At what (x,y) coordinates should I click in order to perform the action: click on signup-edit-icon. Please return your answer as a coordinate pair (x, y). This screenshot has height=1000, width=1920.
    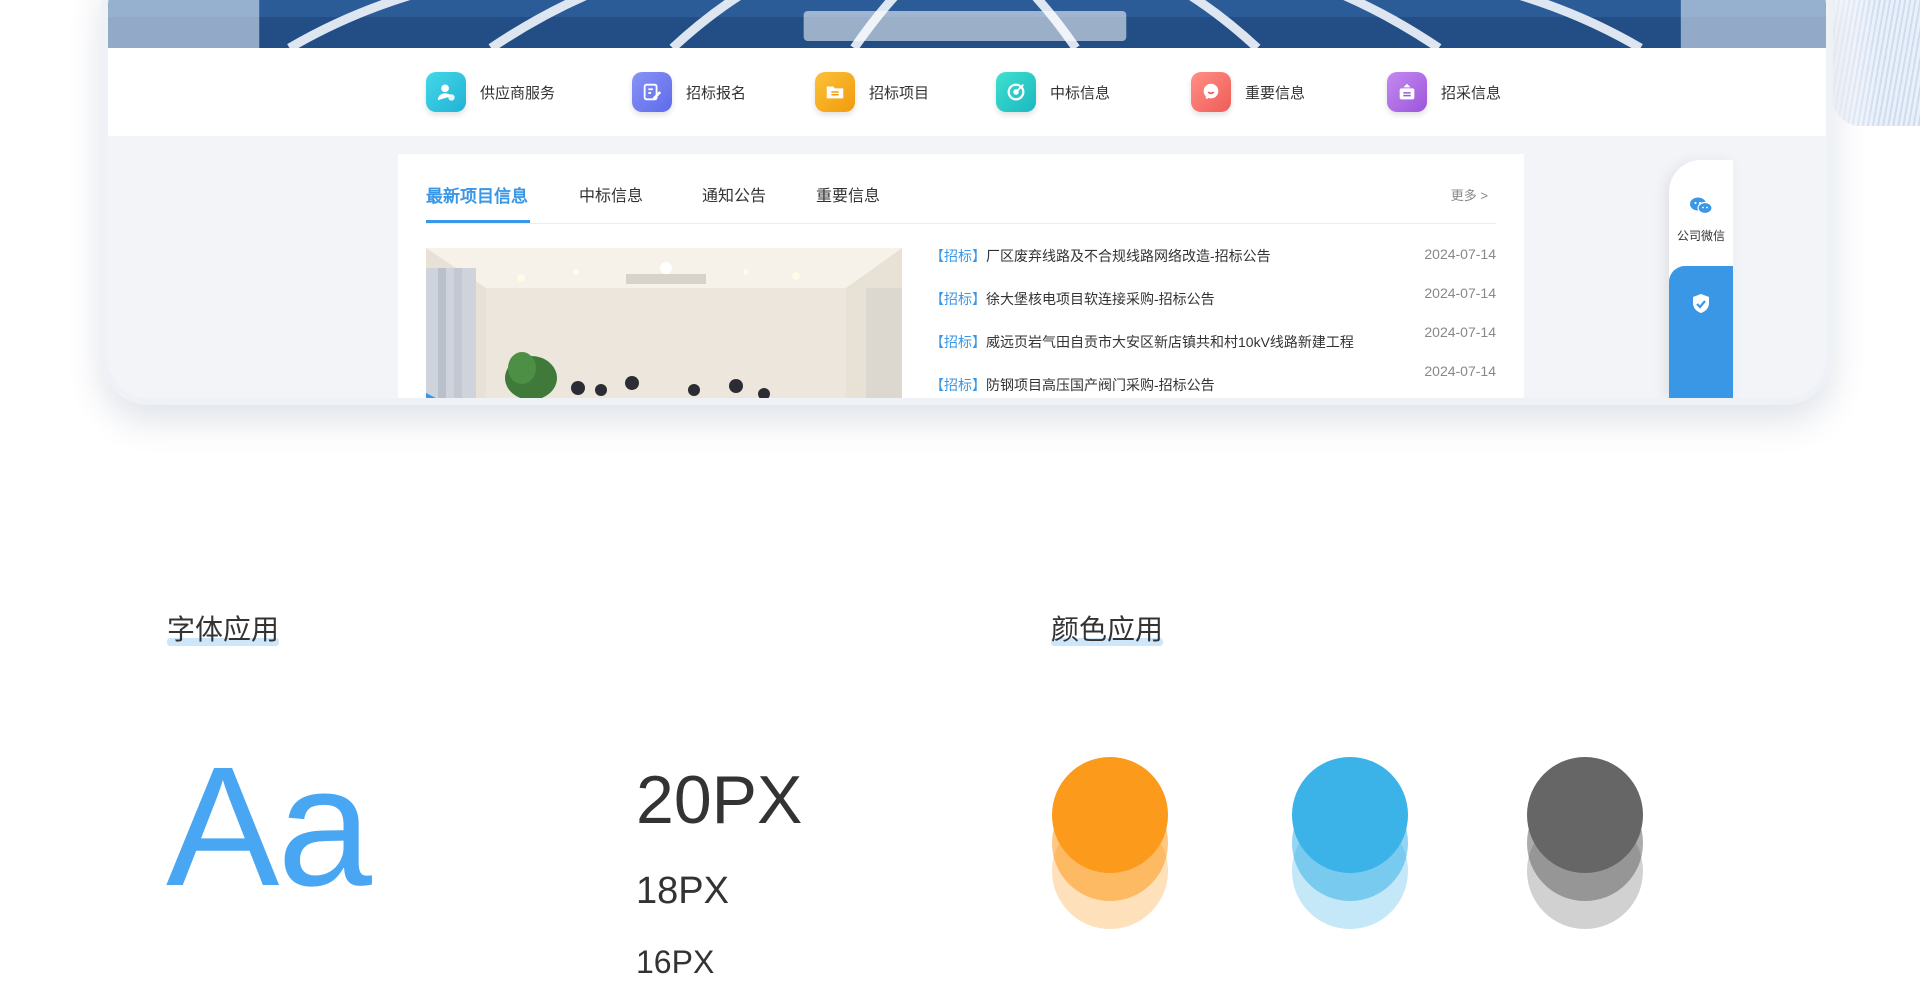
    Looking at the image, I should click on (652, 92).